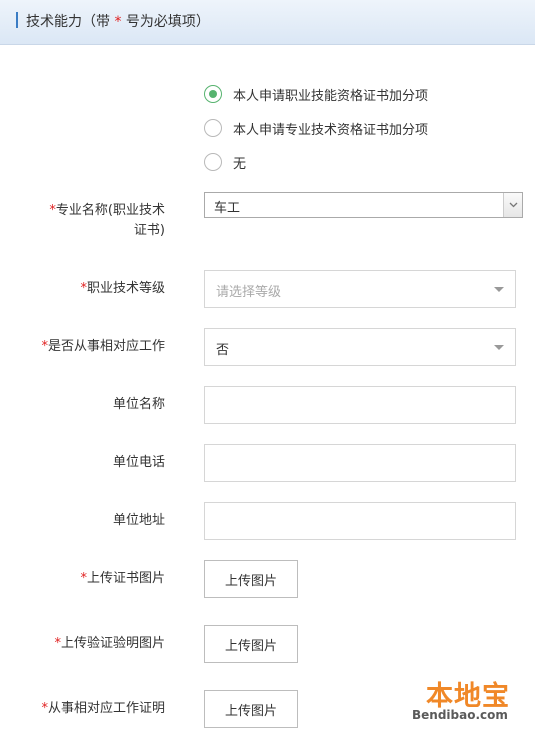  I want to click on title-prefix: 技术能力（带, so click(70, 22).